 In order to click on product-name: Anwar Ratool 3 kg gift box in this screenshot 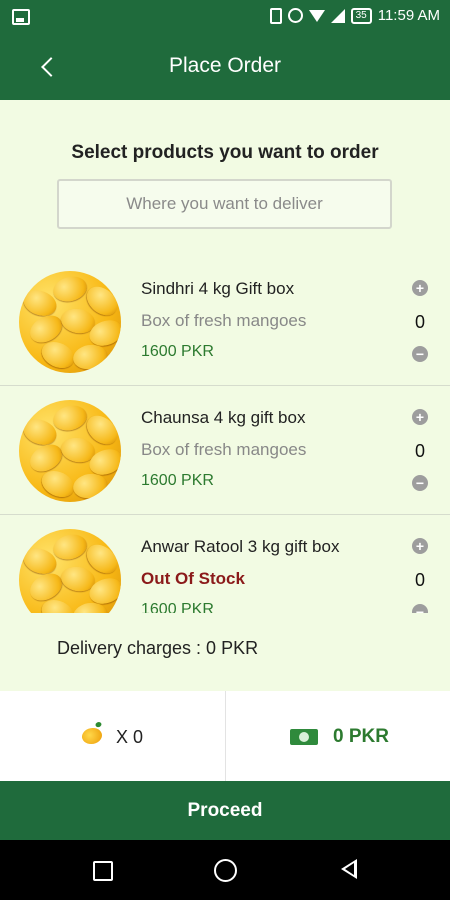, I will do `click(240, 546)`.